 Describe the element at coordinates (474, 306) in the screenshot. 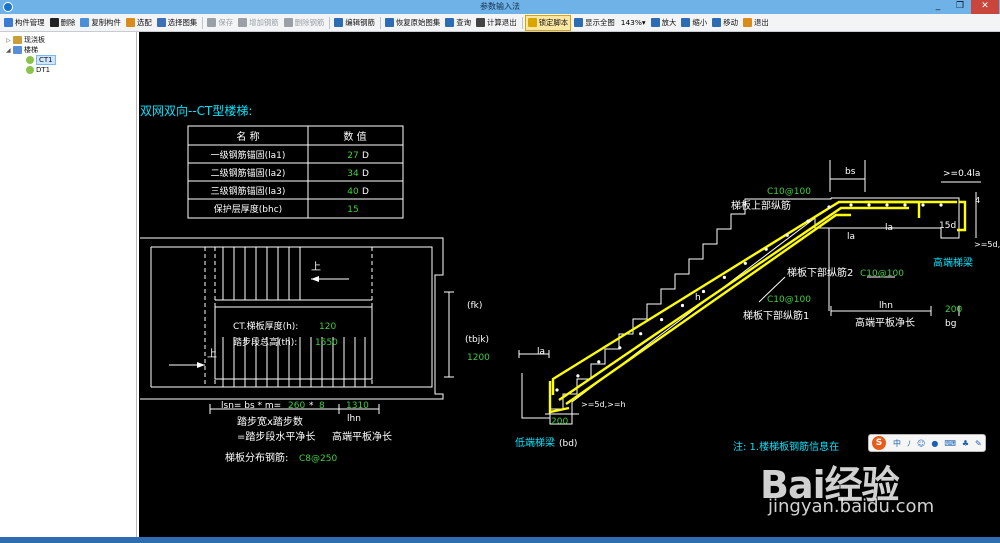

I see `fk-label: (fk)` at that location.